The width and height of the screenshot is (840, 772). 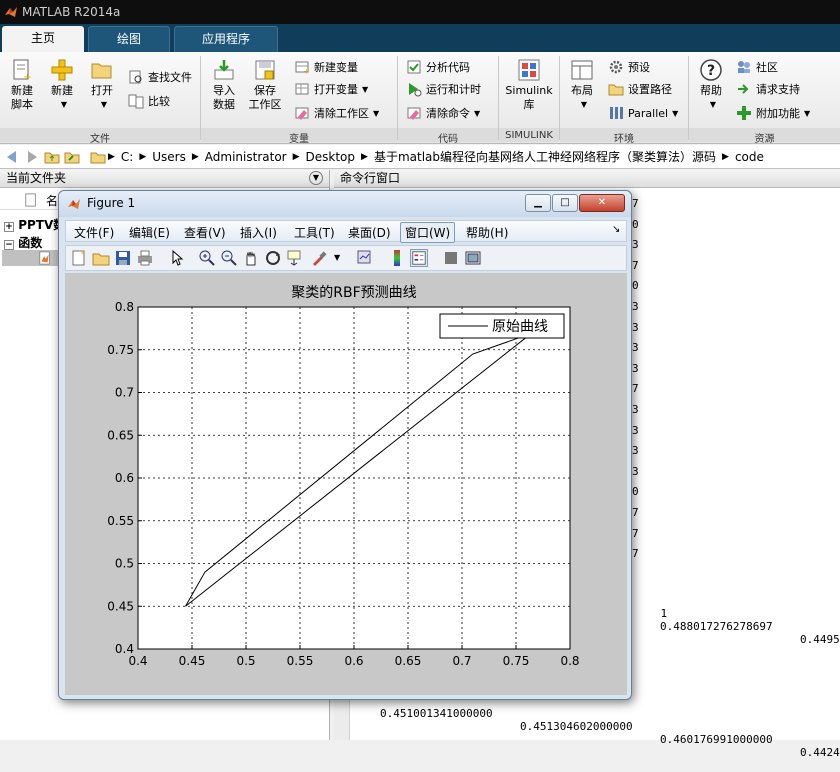 What do you see at coordinates (22, 85) in the screenshot?
I see `new-script-button: + 新建 脚本` at bounding box center [22, 85].